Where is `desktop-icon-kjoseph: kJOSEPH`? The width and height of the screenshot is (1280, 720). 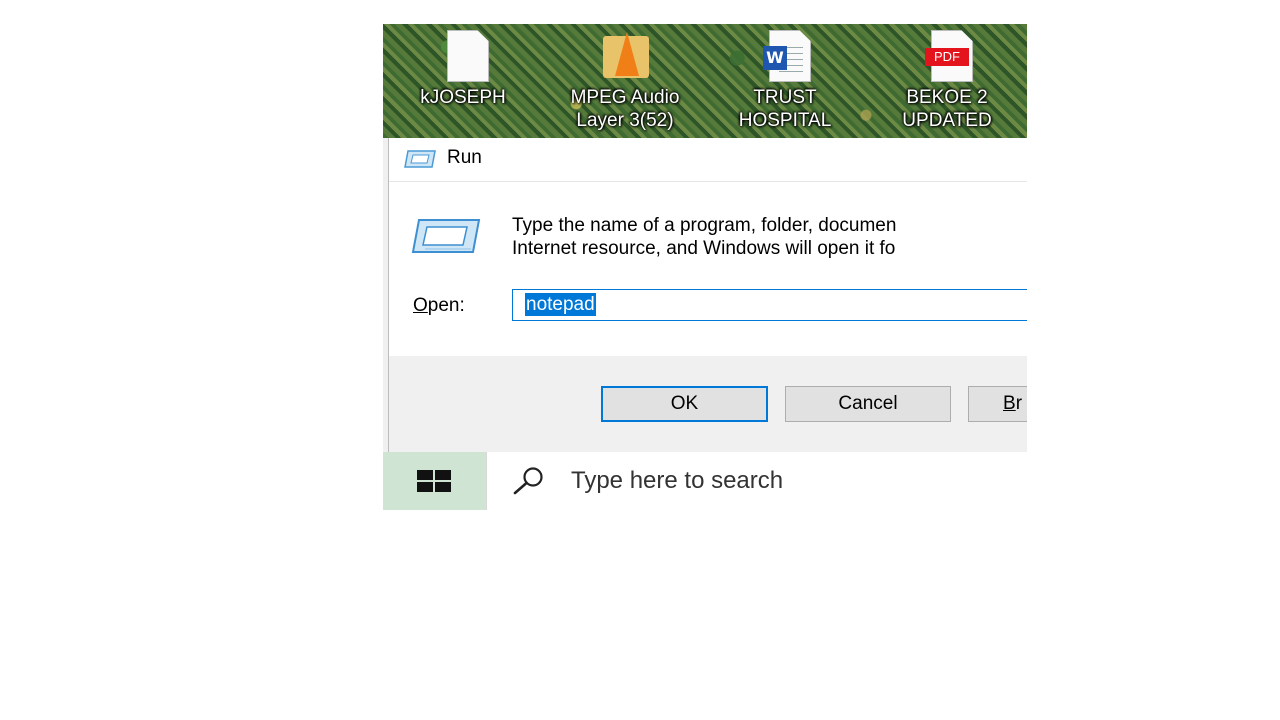
desktop-icon-kjoseph: kJOSEPH is located at coordinates (463, 69).